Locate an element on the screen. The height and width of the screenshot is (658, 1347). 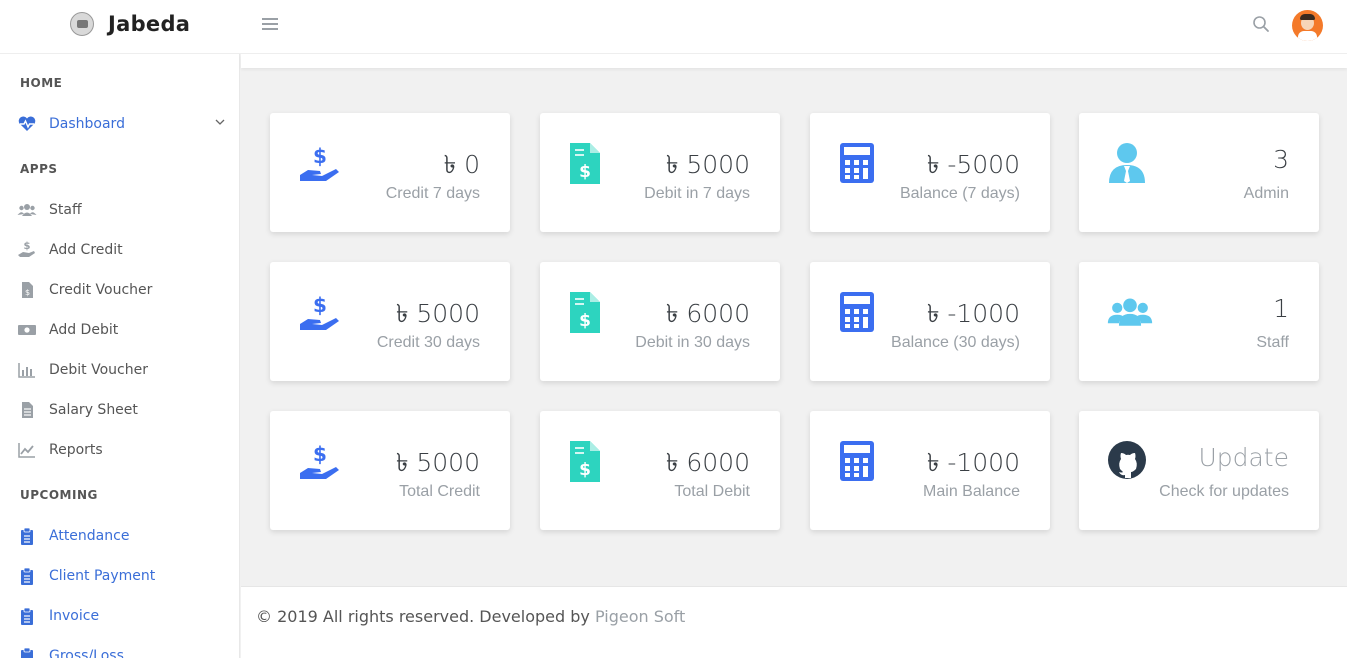
invoice-icon: $ is located at coordinates (27, 290).